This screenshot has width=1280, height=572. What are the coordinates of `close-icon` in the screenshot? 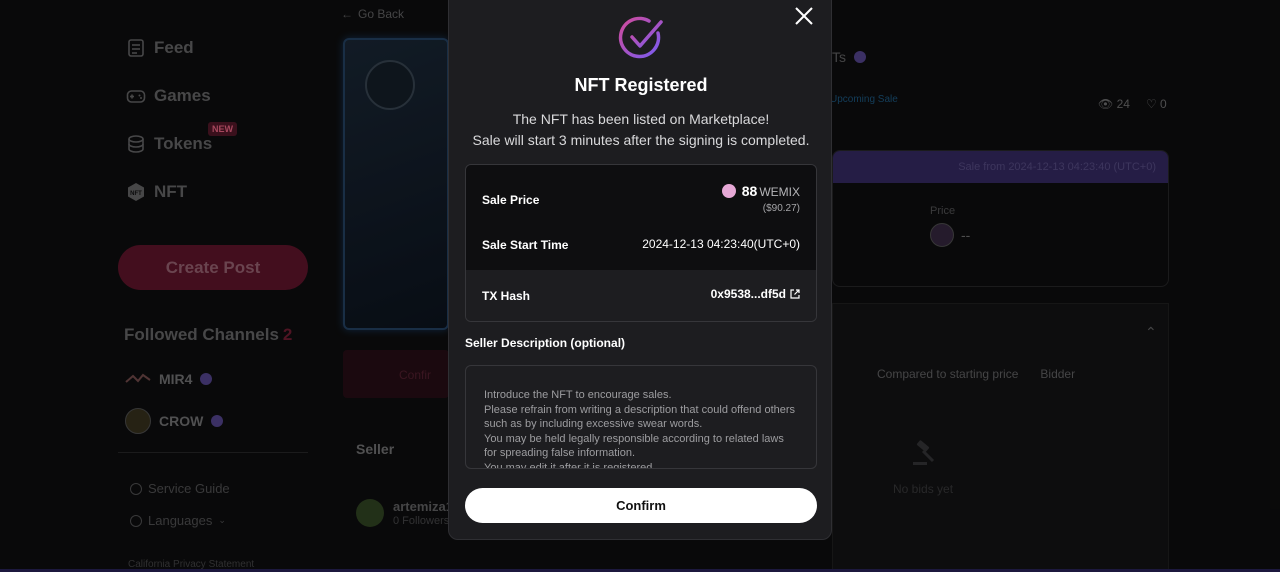 It's located at (804, 16).